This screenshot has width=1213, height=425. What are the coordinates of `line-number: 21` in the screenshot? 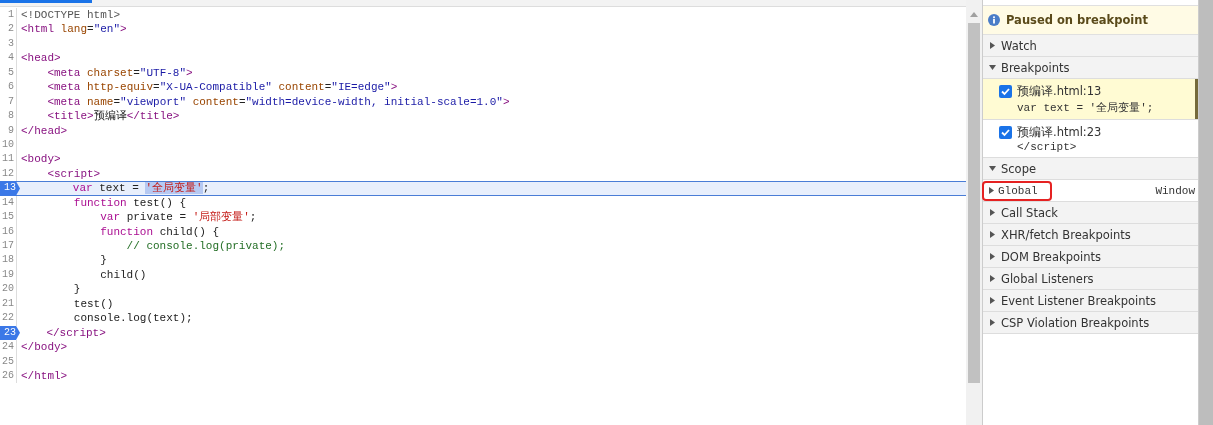 It's located at (8, 304).